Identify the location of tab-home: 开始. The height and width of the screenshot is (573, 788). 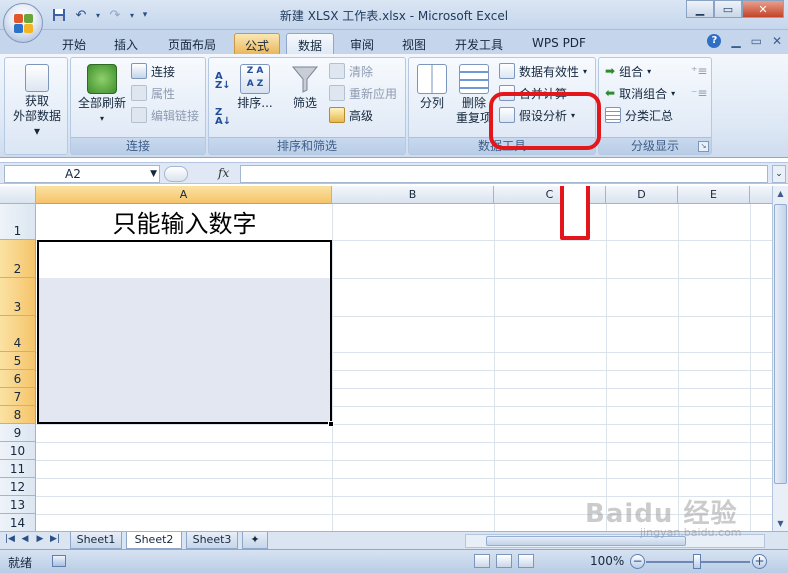
(74, 43).